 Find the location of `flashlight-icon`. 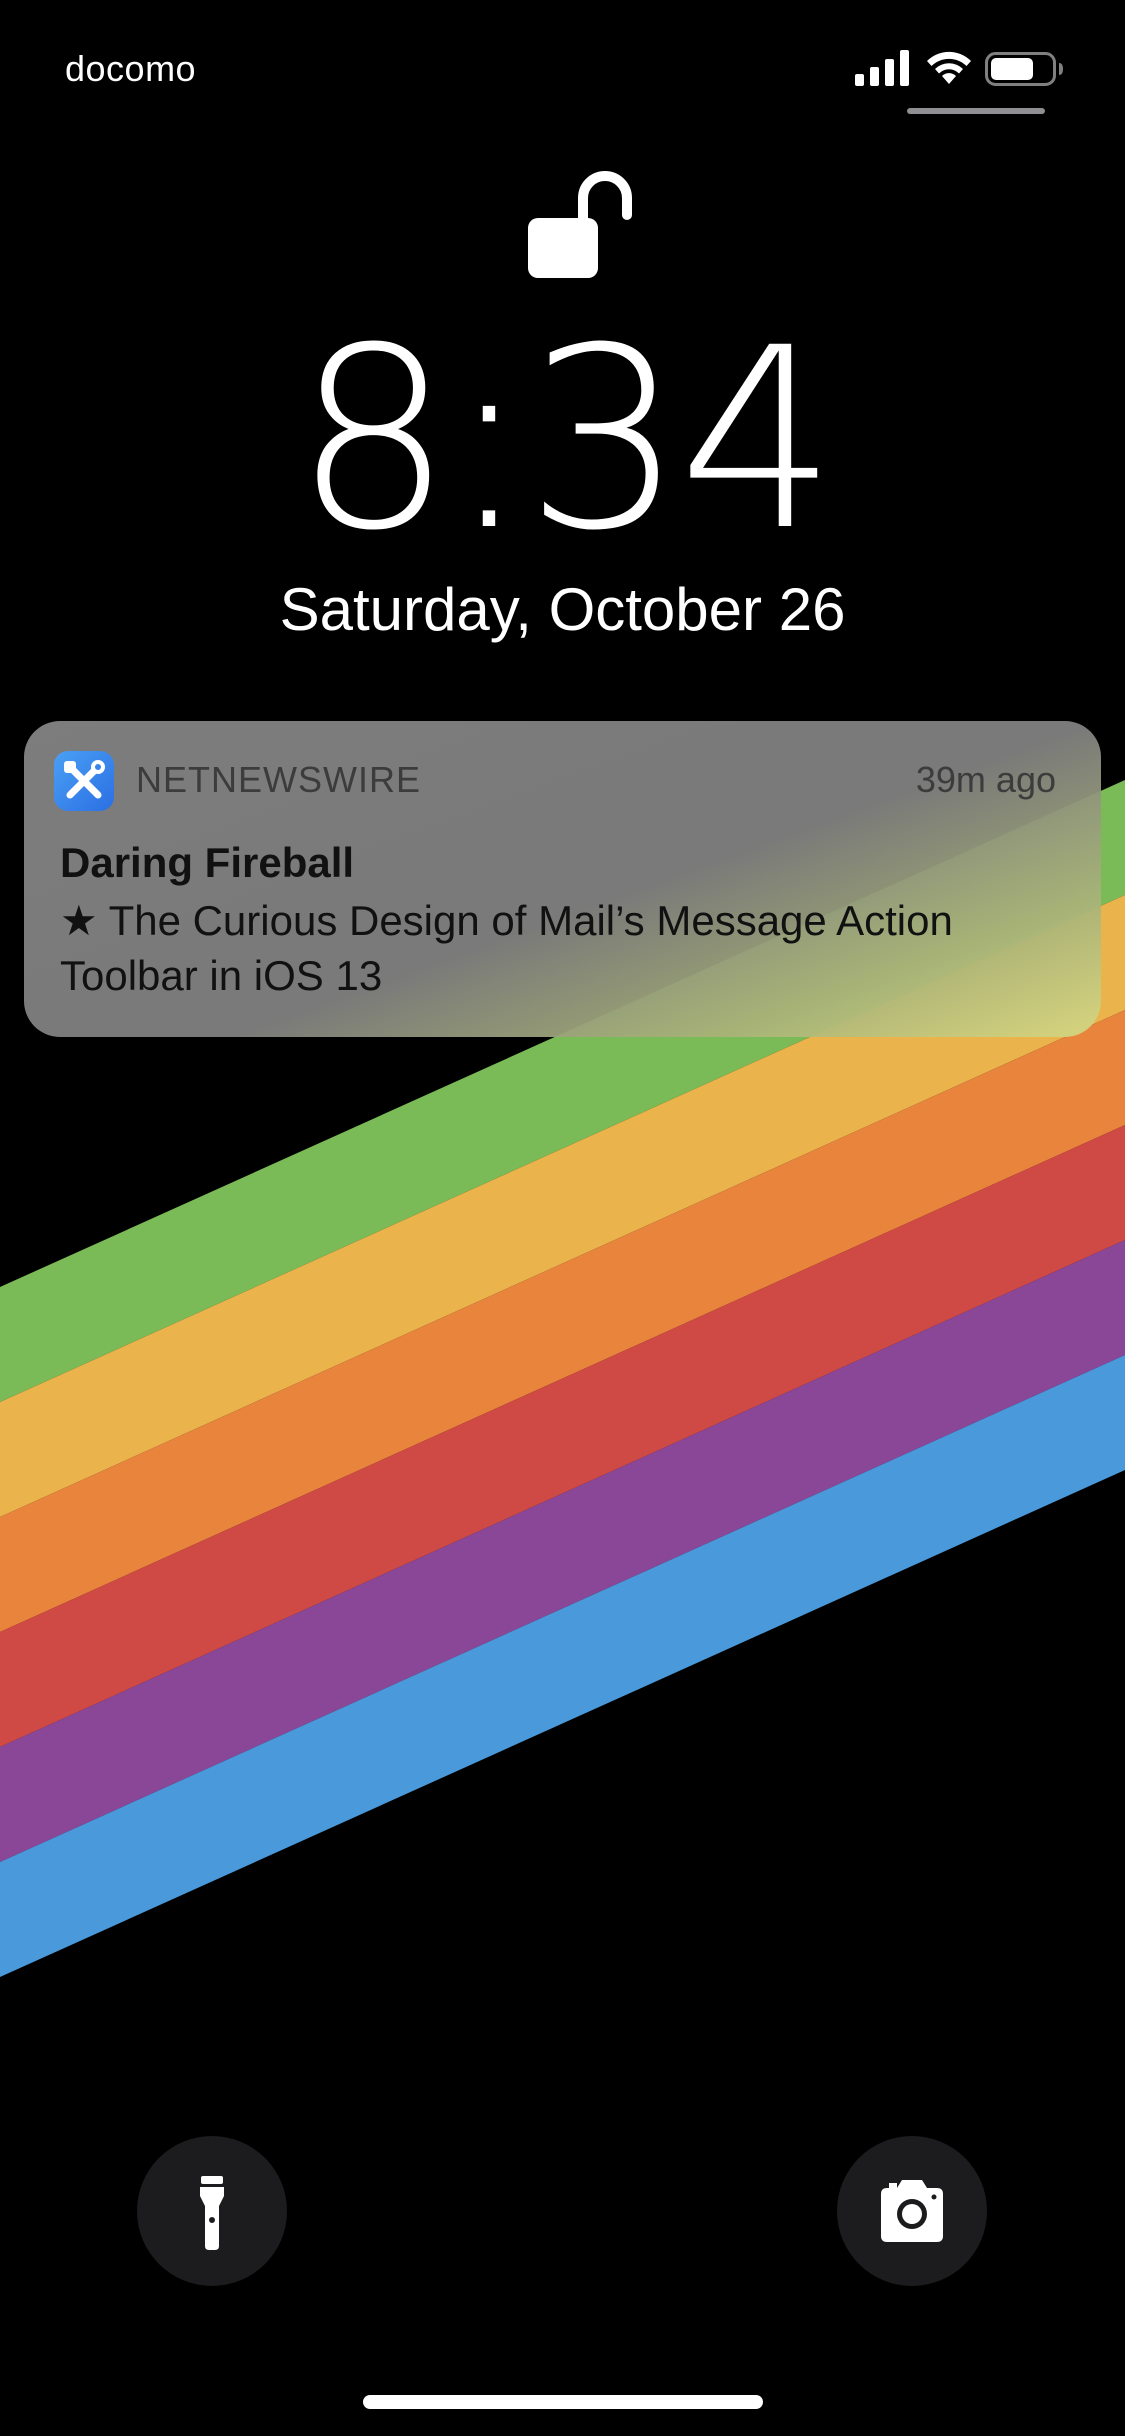

flashlight-icon is located at coordinates (212, 2213).